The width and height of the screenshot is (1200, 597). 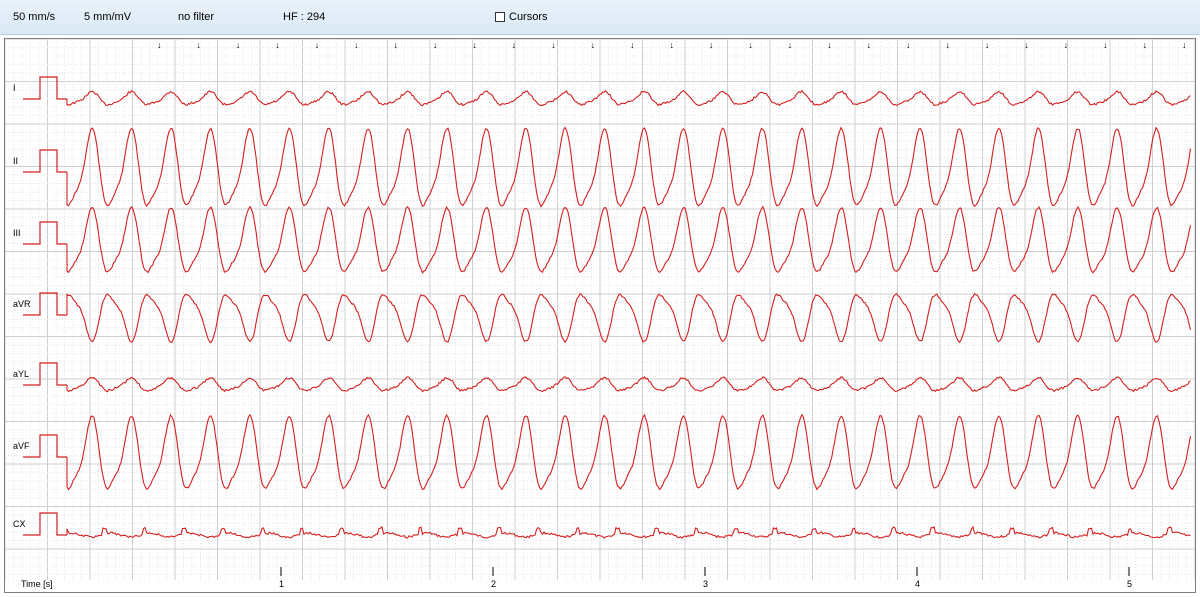 What do you see at coordinates (17, 233) in the screenshot?
I see `lead-label: III` at bounding box center [17, 233].